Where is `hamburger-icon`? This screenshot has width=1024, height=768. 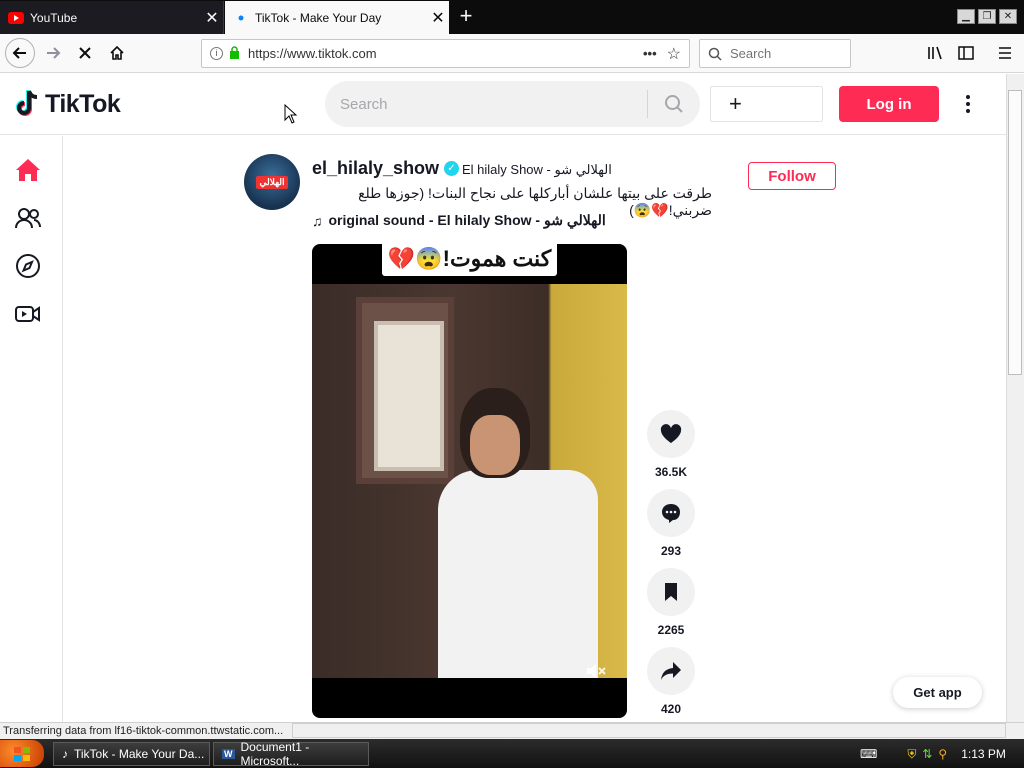 hamburger-icon is located at coordinates (1005, 53).